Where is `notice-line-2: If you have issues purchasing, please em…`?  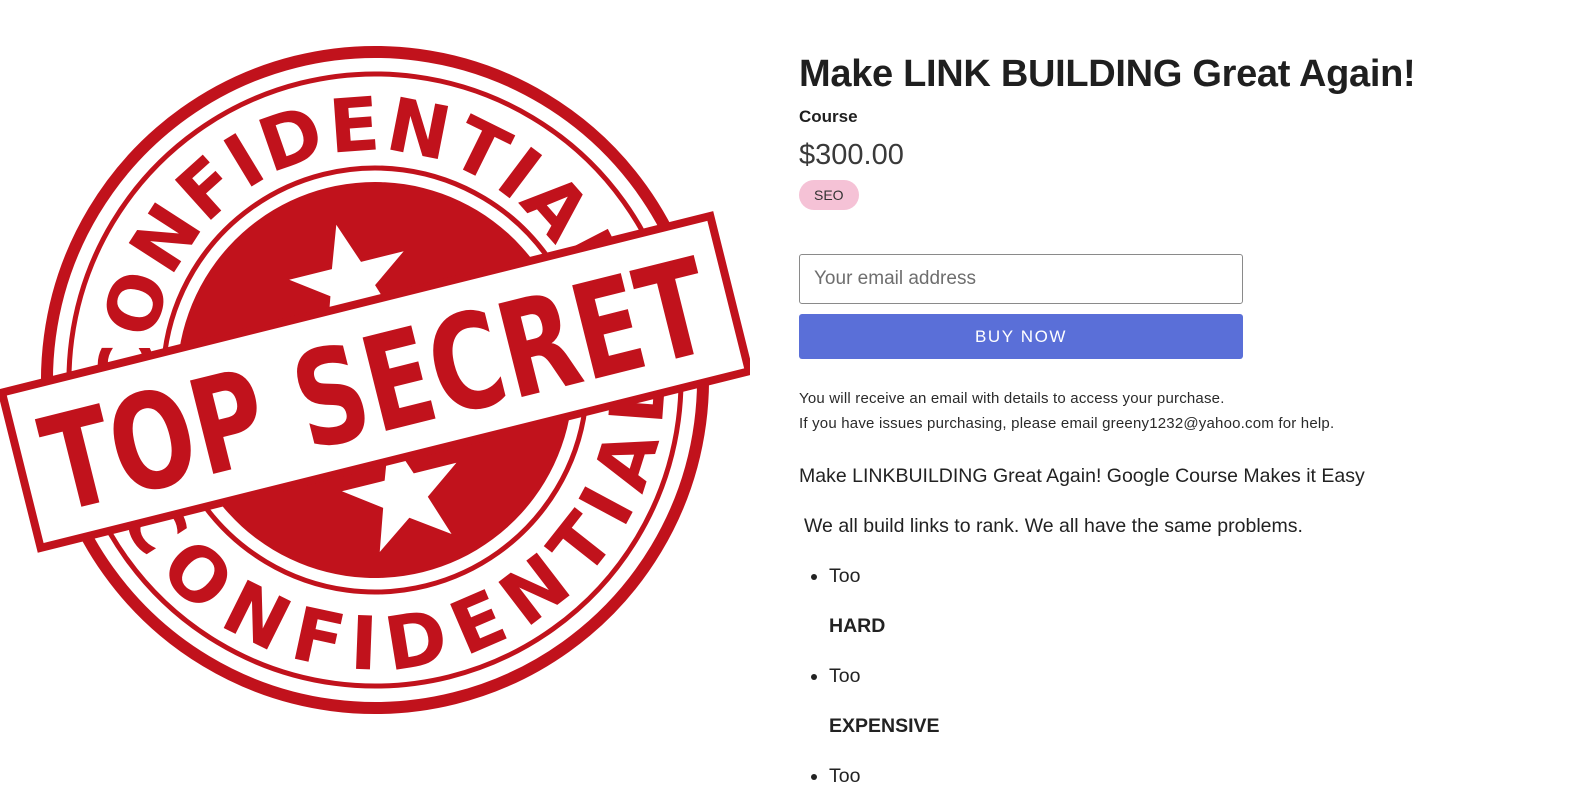 notice-line-2: If you have issues purchasing, please em… is located at coordinates (1067, 423).